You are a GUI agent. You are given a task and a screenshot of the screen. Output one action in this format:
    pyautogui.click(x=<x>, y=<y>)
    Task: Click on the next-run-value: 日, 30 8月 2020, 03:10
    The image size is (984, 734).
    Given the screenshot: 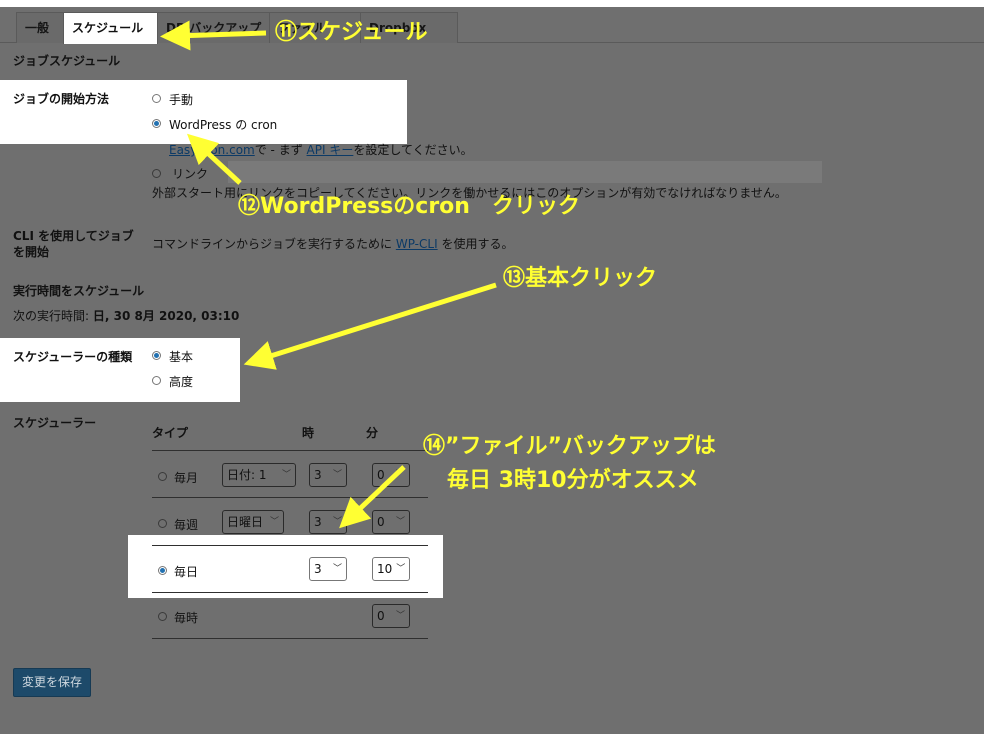 What is the action you would take?
    pyautogui.click(x=166, y=316)
    